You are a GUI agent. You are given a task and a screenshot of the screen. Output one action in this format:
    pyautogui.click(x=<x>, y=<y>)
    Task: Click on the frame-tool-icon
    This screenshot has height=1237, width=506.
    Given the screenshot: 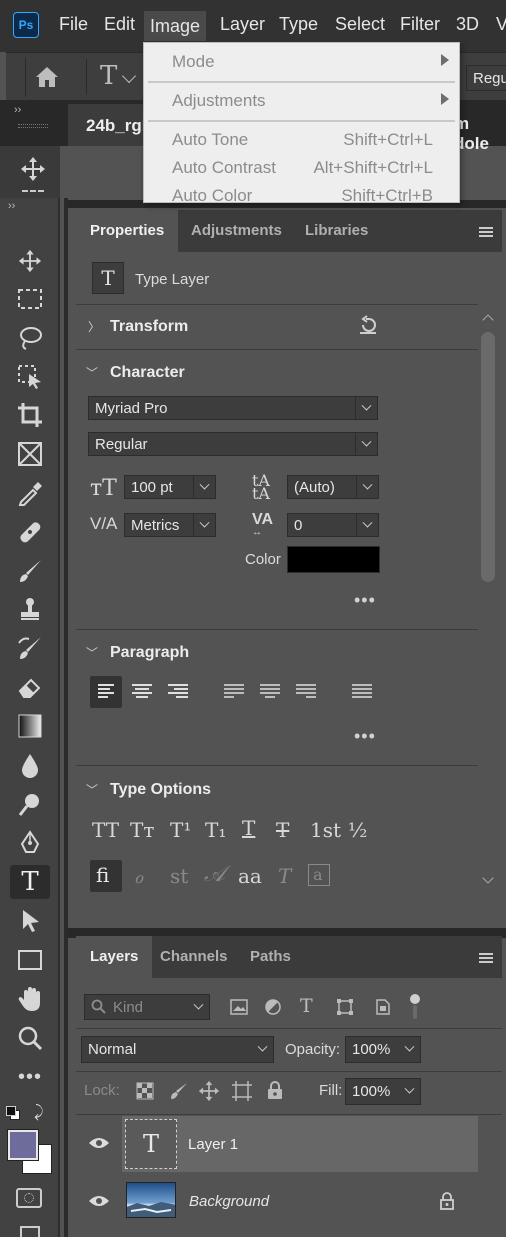 What is the action you would take?
    pyautogui.click(x=30, y=454)
    